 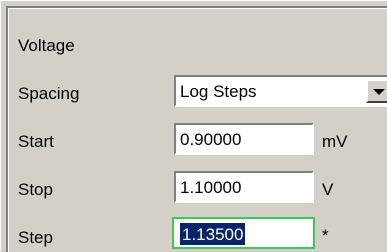 I want to click on spacing-label: Spacing, so click(x=49, y=93).